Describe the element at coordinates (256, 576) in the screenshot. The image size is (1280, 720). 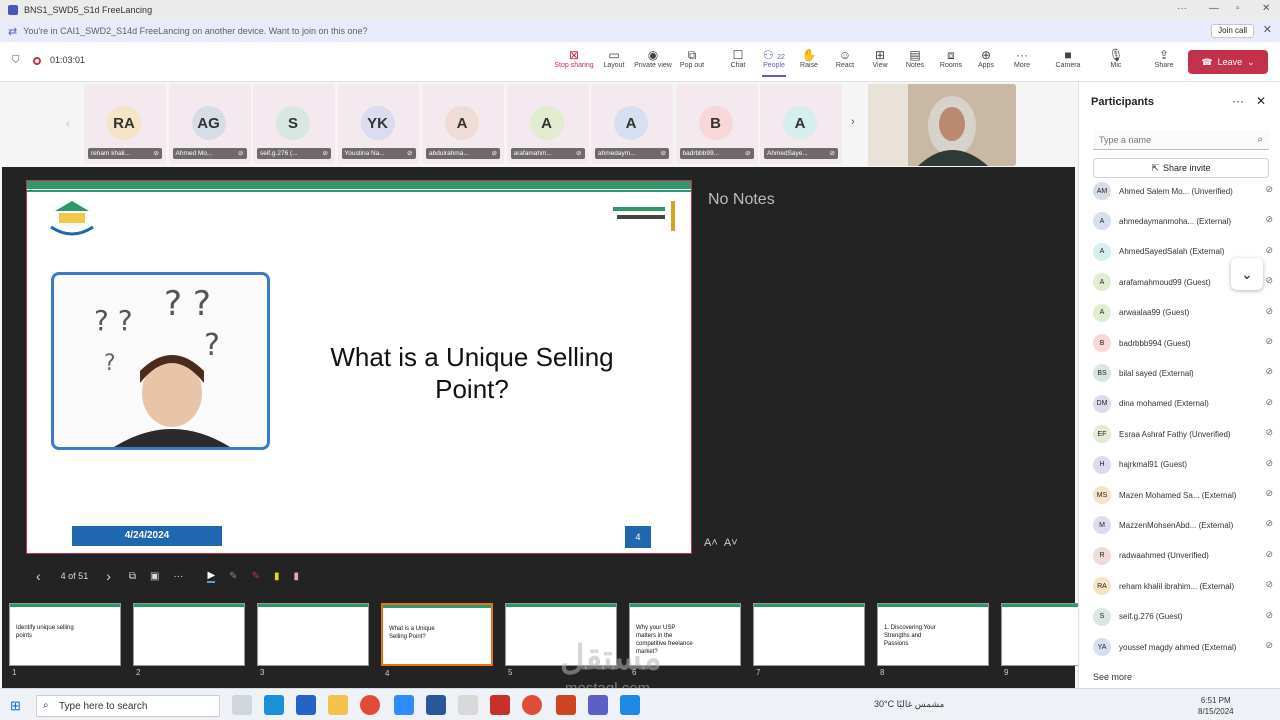
I see `red-pen-icon: ✎` at that location.